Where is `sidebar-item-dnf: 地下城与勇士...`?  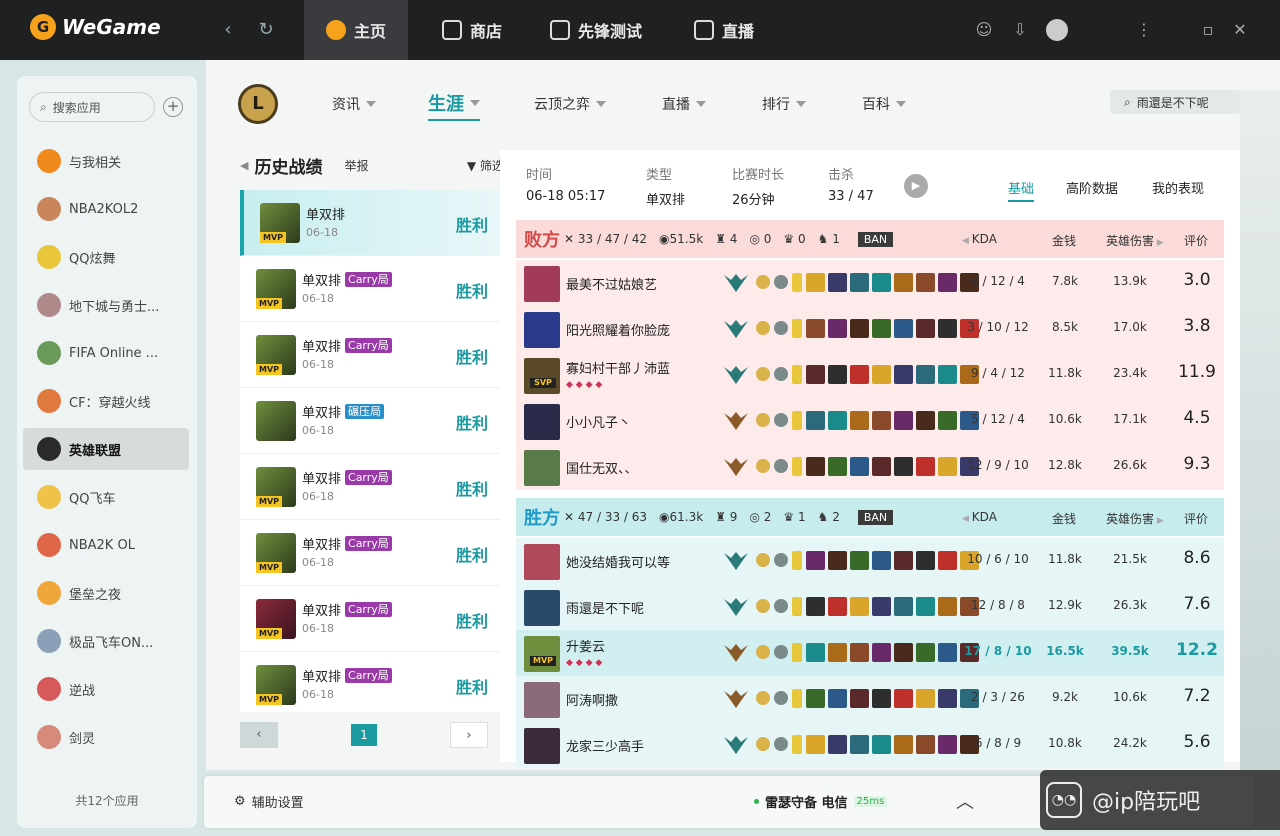
sidebar-item-dnf: 地下城与勇士... is located at coordinates (106, 305).